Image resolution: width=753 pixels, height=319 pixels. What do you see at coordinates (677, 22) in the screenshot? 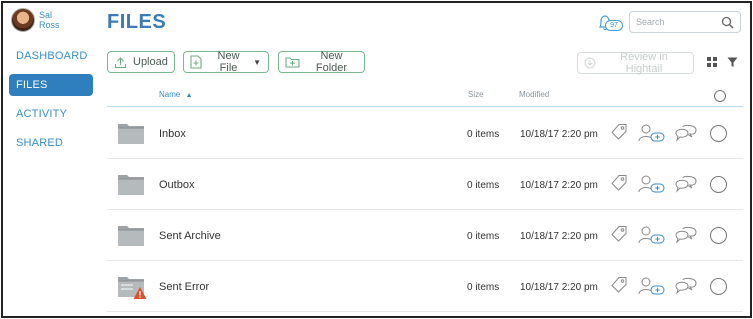
I see `search-input` at bounding box center [677, 22].